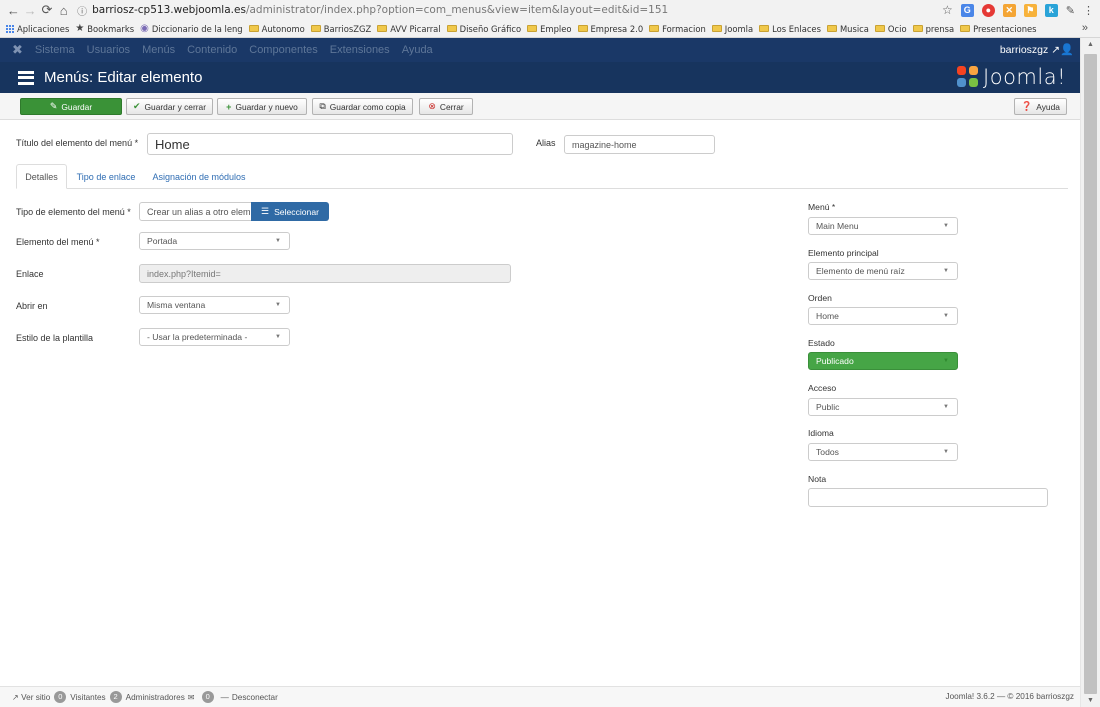  What do you see at coordinates (212, 50) in the screenshot?
I see `menu-contenido: Contenido` at bounding box center [212, 50].